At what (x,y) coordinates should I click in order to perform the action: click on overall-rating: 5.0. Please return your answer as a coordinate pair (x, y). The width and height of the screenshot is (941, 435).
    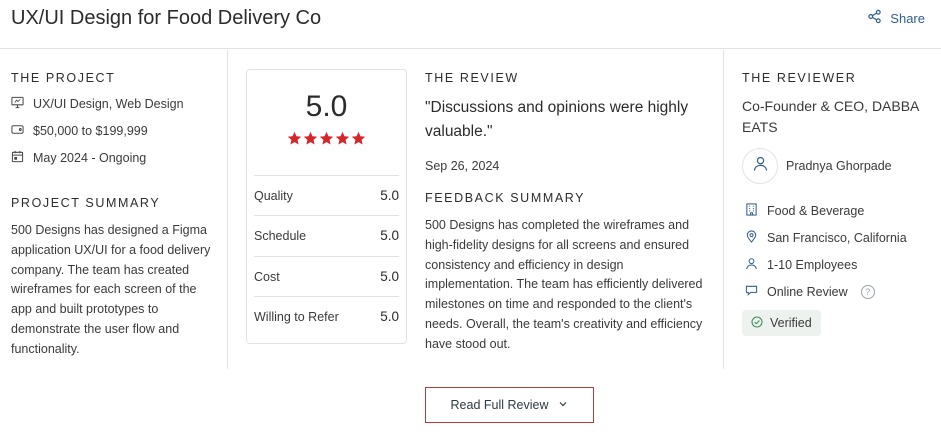
    Looking at the image, I should click on (326, 106).